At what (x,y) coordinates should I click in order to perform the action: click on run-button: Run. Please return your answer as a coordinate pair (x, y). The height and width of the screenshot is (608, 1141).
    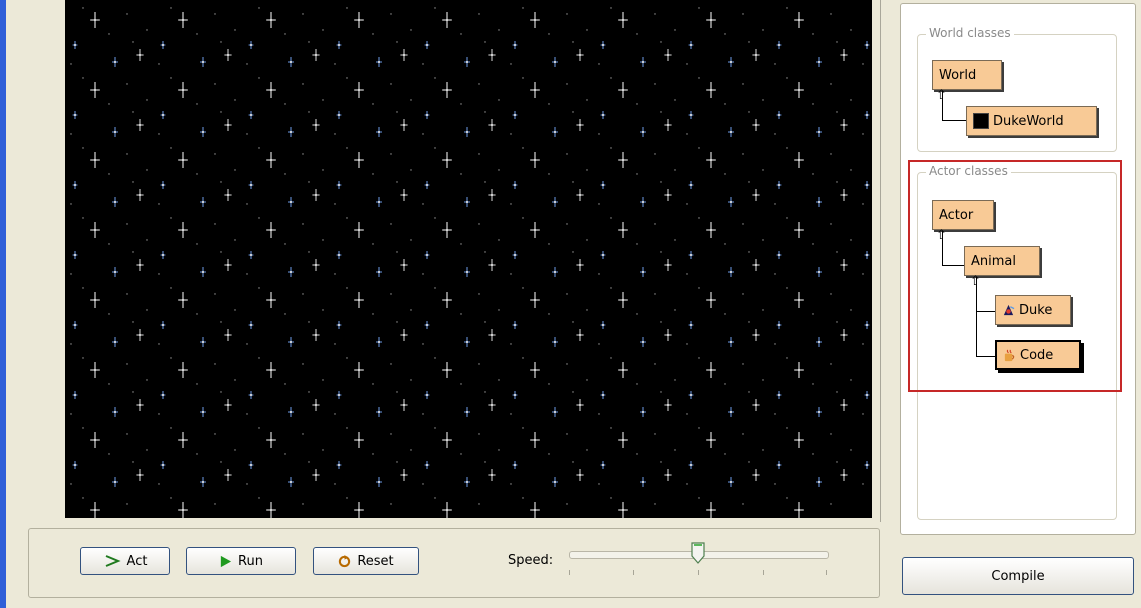
    Looking at the image, I should click on (241, 561).